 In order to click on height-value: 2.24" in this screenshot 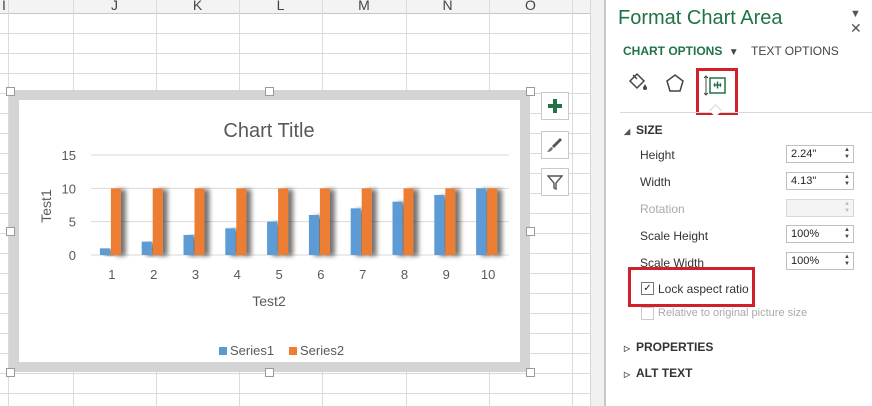, I will do `click(804, 154)`.